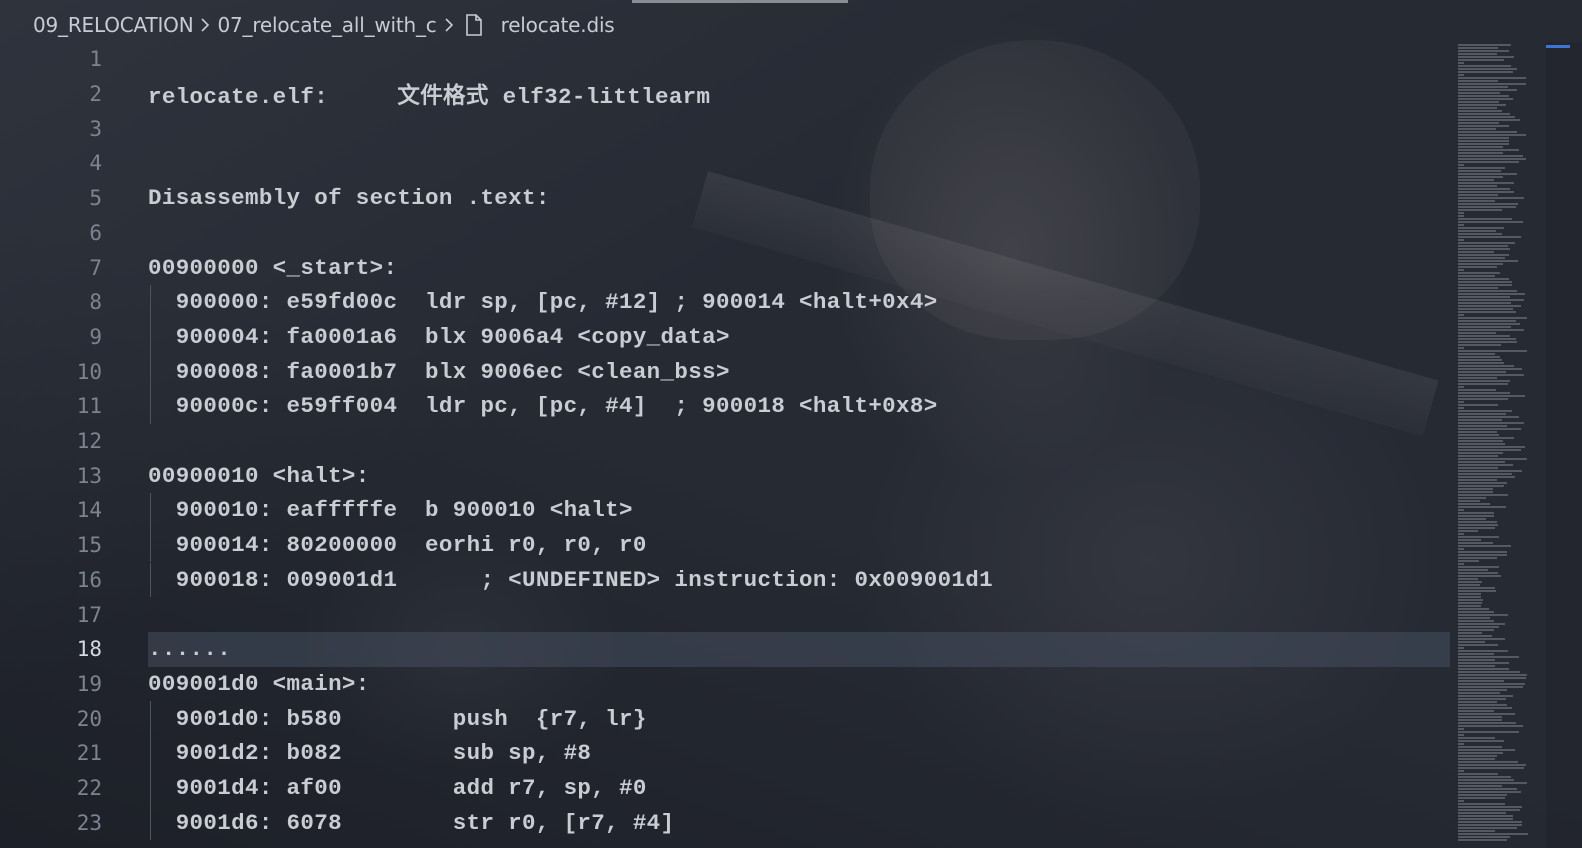 This screenshot has height=848, width=1582. Describe the element at coordinates (326, 25) in the screenshot. I see `breadcrumb-item-subfolder: 07_relocate_all_with_c` at that location.